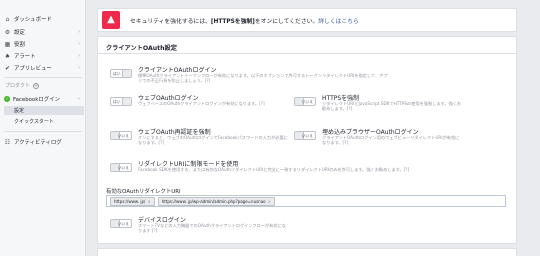 The width and height of the screenshot is (540, 256). What do you see at coordinates (44, 44) in the screenshot?
I see `sidebar-item-roles: ▦ 役割 ›` at bounding box center [44, 44].